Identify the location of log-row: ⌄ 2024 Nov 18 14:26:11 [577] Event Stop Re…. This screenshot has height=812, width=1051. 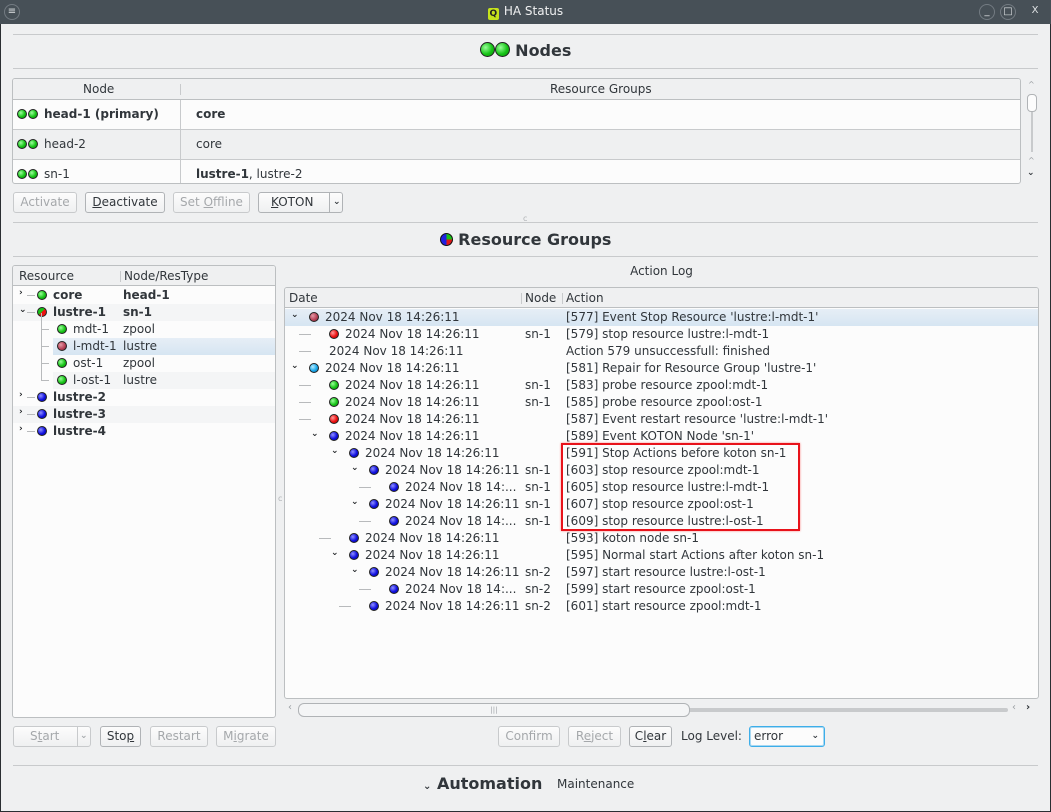
(661, 317).